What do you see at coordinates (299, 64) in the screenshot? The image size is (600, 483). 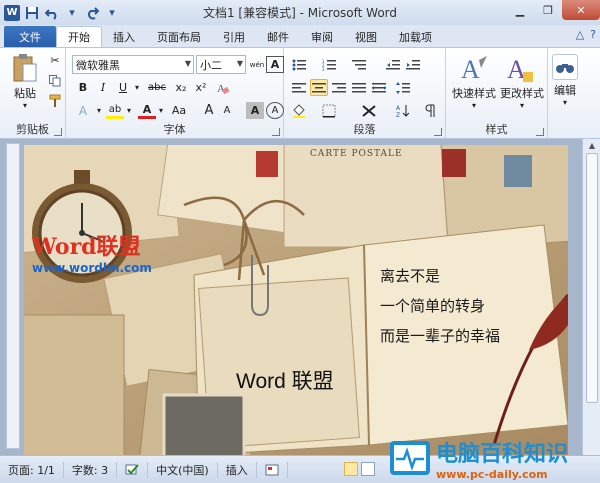 I see `bullets-icon` at bounding box center [299, 64].